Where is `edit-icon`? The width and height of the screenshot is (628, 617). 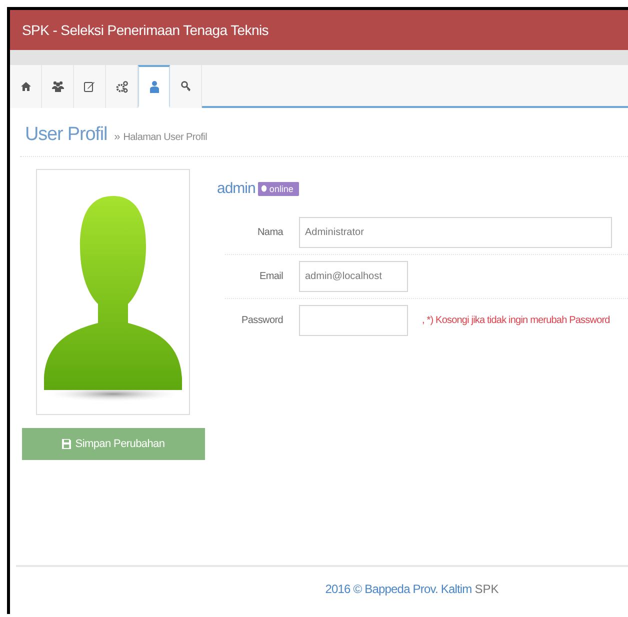
edit-icon is located at coordinates (89, 86).